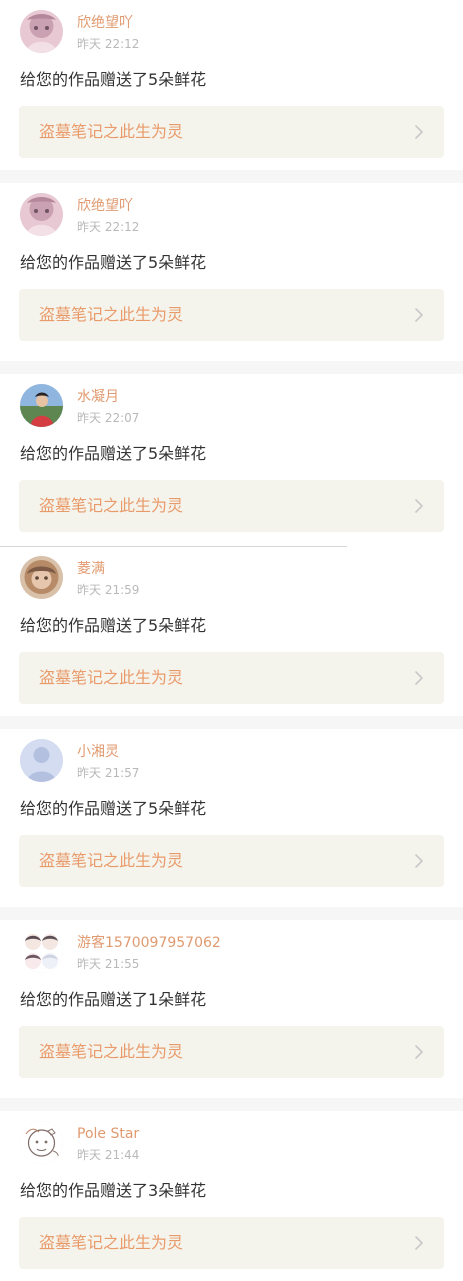  I want to click on username: Pole Star, so click(108, 1134).